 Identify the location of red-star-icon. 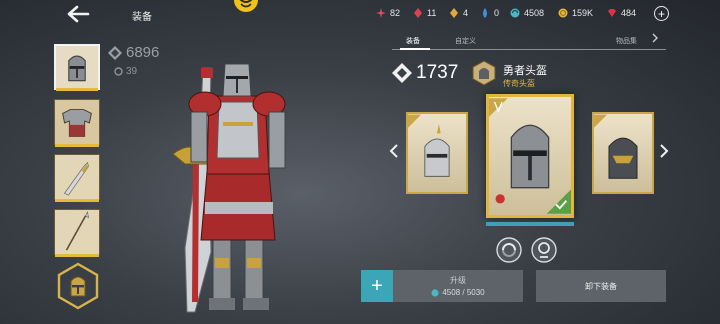
(381, 13).